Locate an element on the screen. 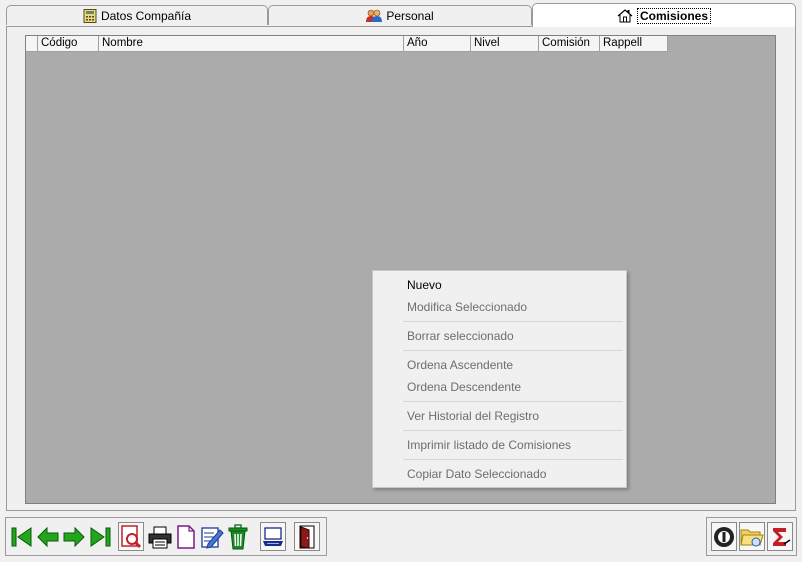  print-preview-button is located at coordinates (131, 536).